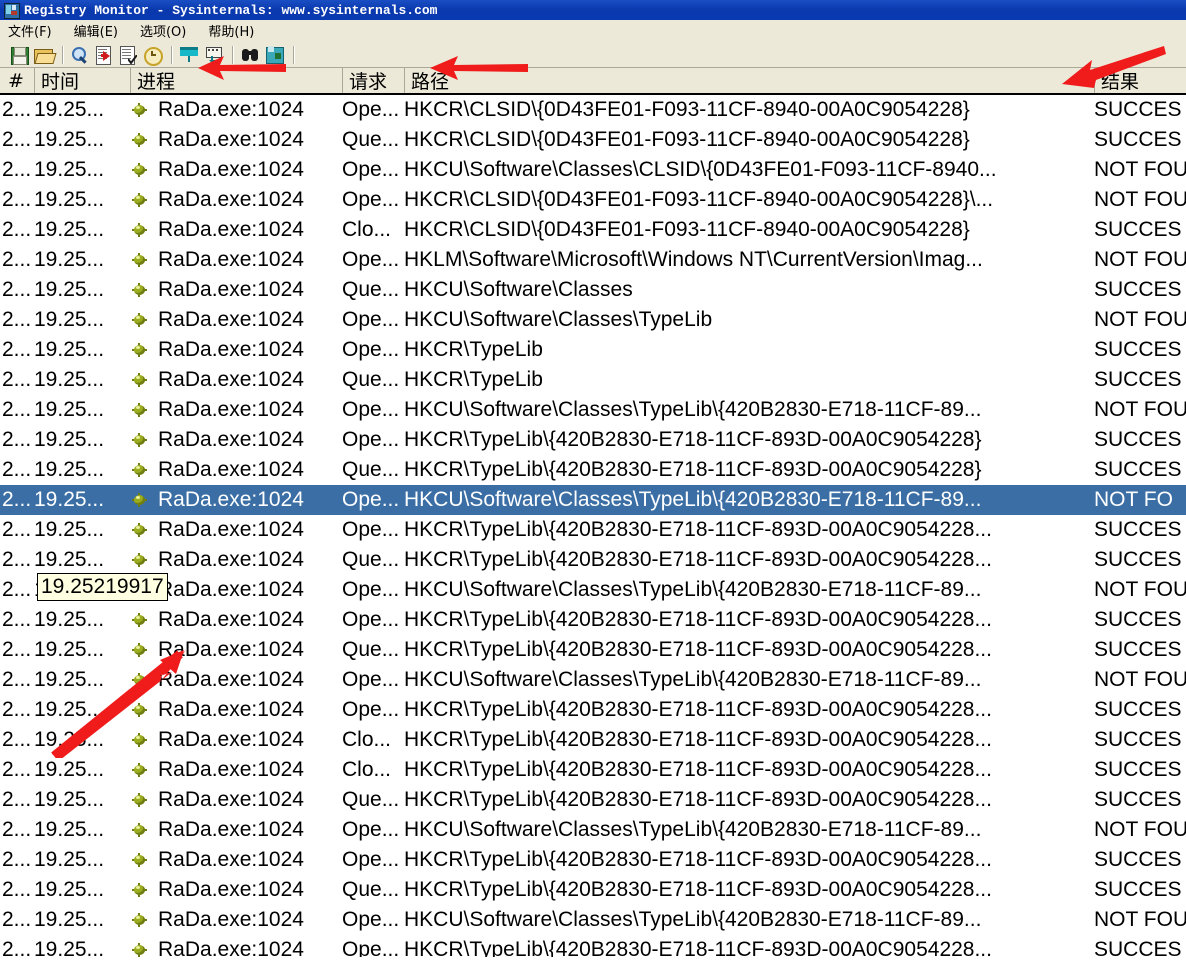 The width and height of the screenshot is (1186, 963). Describe the element at coordinates (749, 80) in the screenshot. I see `column-path: 路径` at that location.